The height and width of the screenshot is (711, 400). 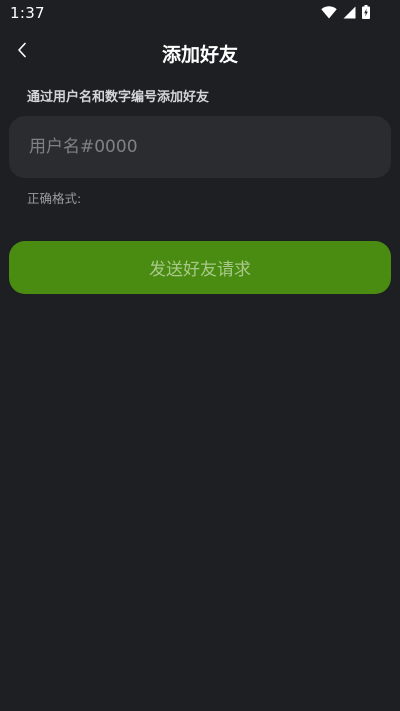 I want to click on battery-charging-icon, so click(x=366, y=12).